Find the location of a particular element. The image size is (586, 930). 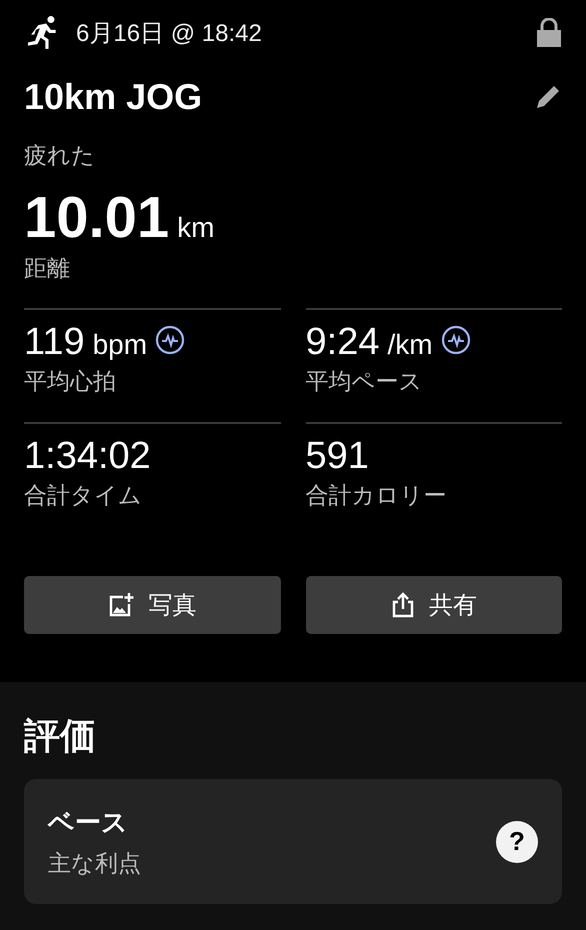

distance-unit: km is located at coordinates (195, 228).